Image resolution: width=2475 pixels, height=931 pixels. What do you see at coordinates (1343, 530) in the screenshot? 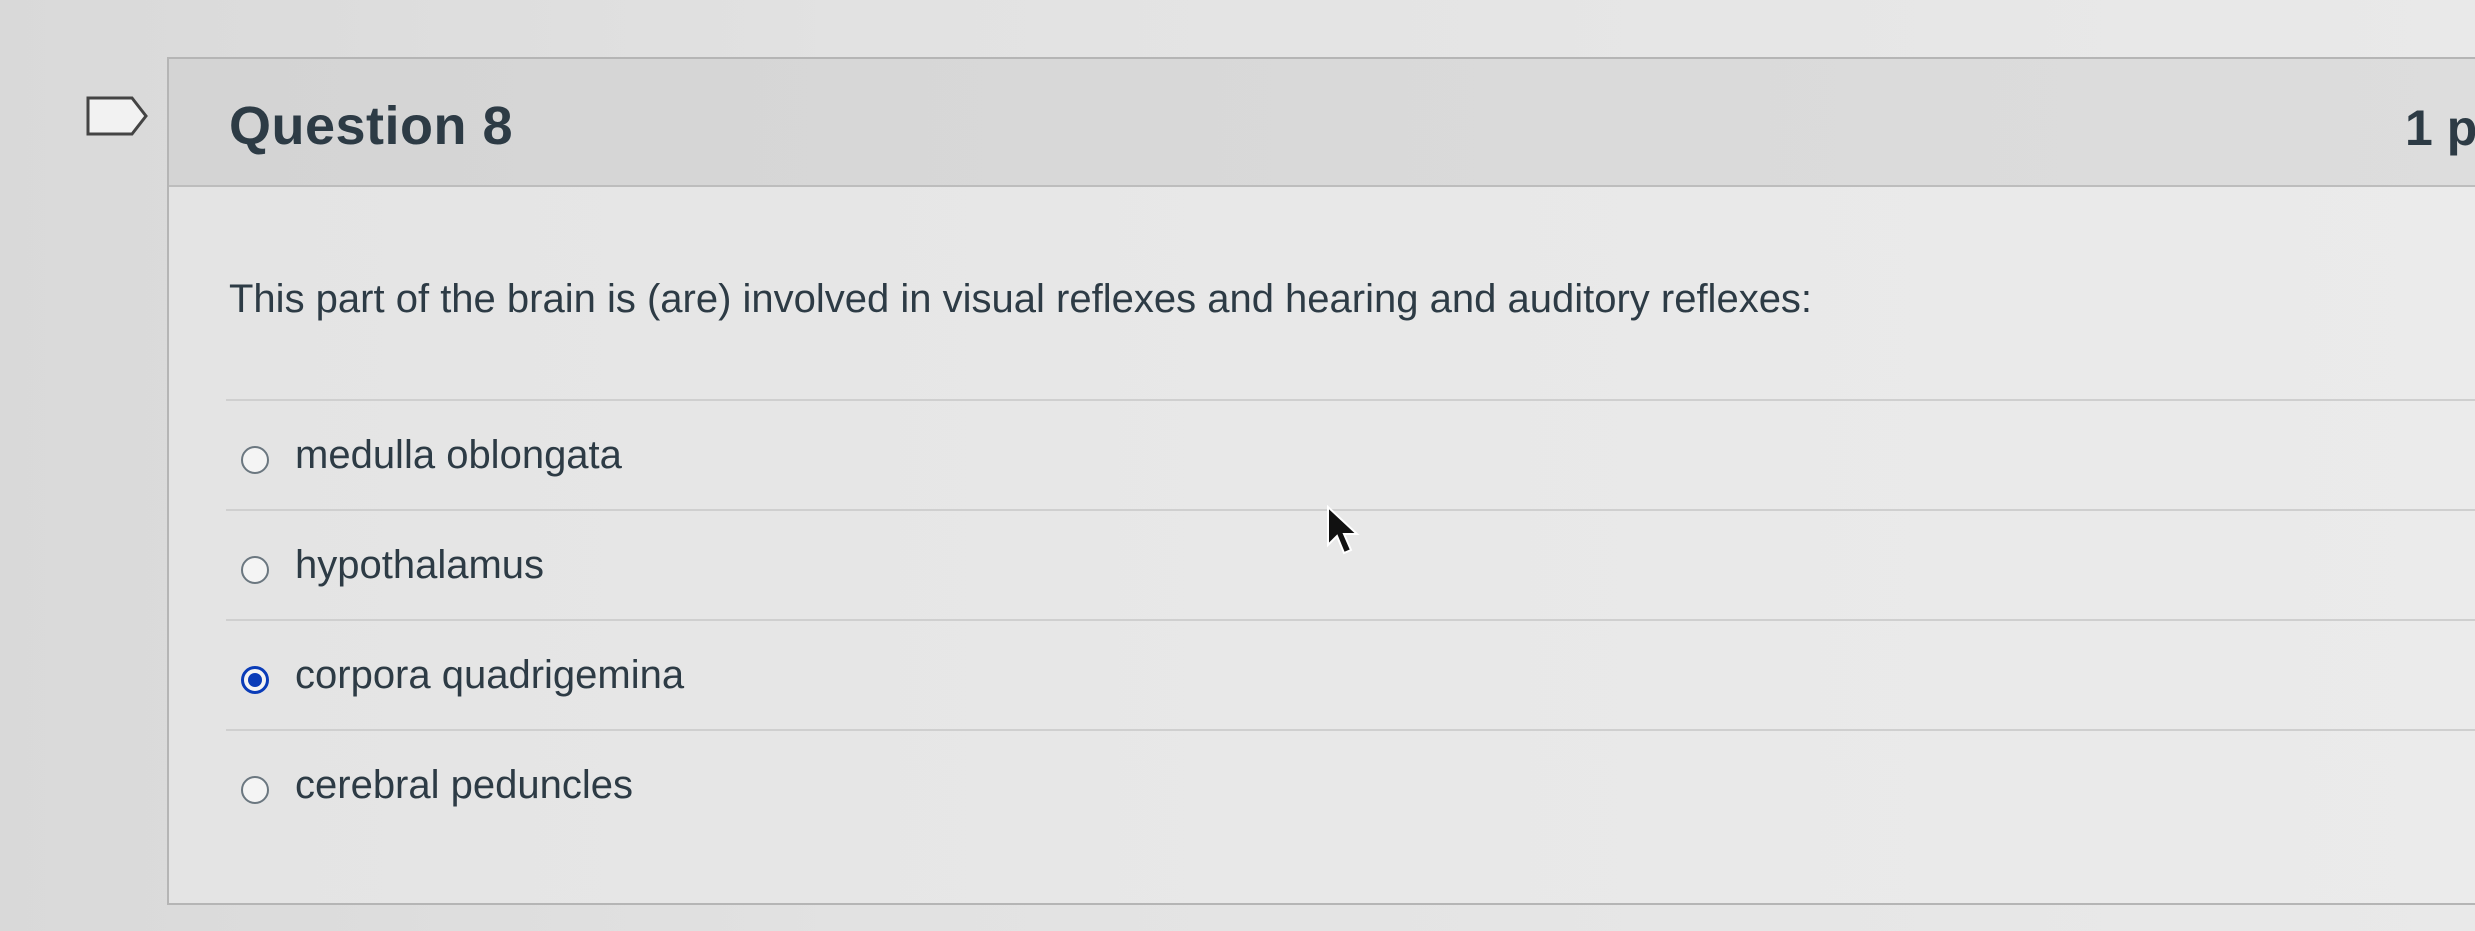
I see `mouse-pointer-icon` at bounding box center [1343, 530].